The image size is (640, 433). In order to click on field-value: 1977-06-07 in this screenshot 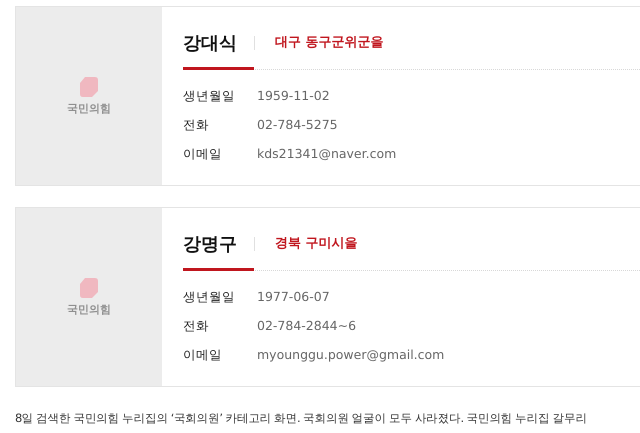, I will do `click(293, 297)`.